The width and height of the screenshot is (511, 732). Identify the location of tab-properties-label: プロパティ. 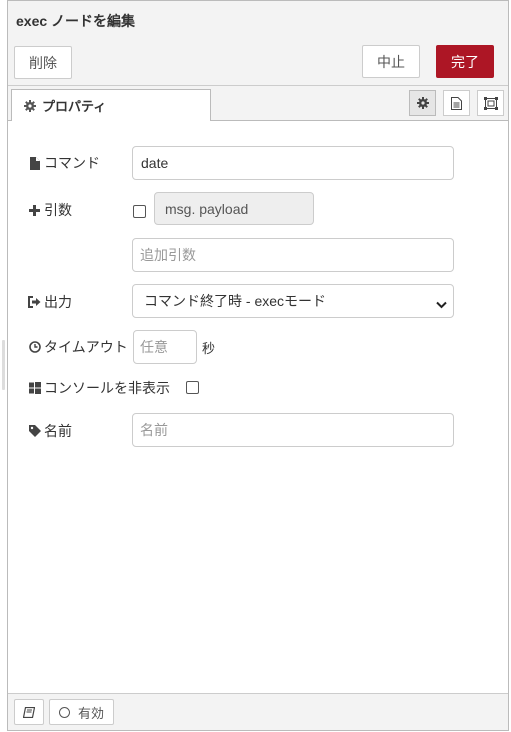
(74, 106).